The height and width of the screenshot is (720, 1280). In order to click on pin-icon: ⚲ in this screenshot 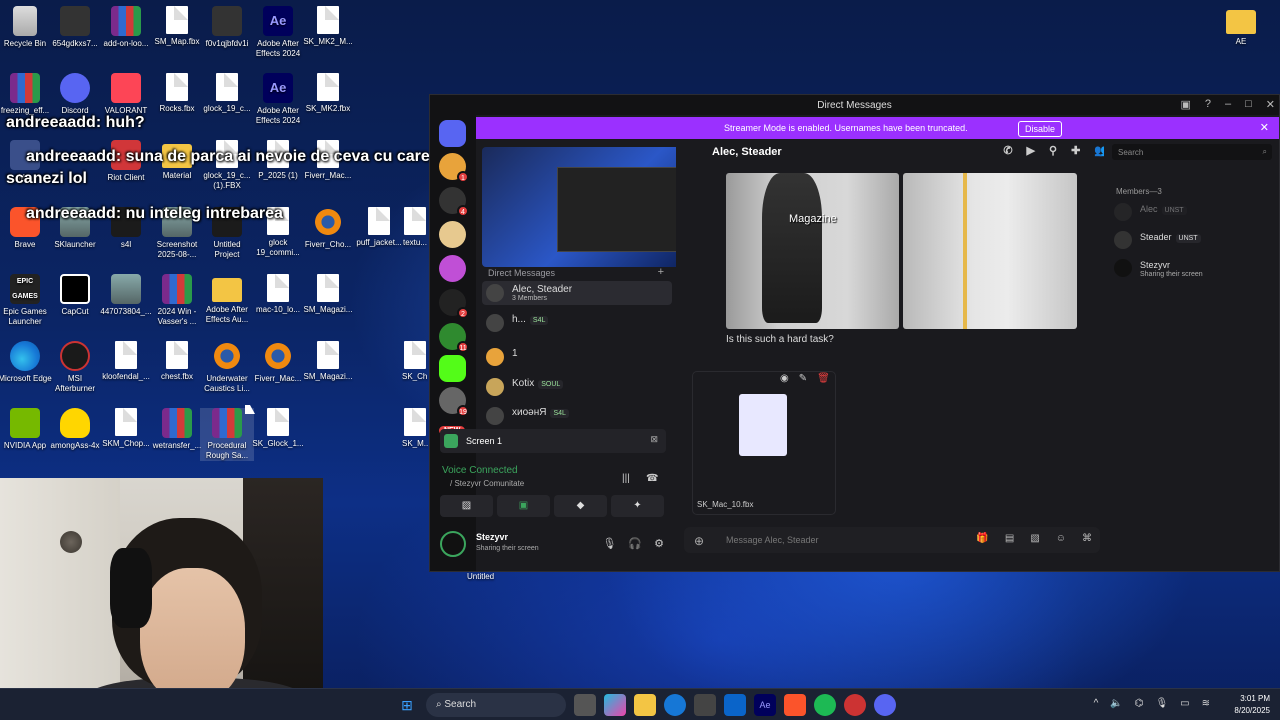, I will do `click(1053, 150)`.